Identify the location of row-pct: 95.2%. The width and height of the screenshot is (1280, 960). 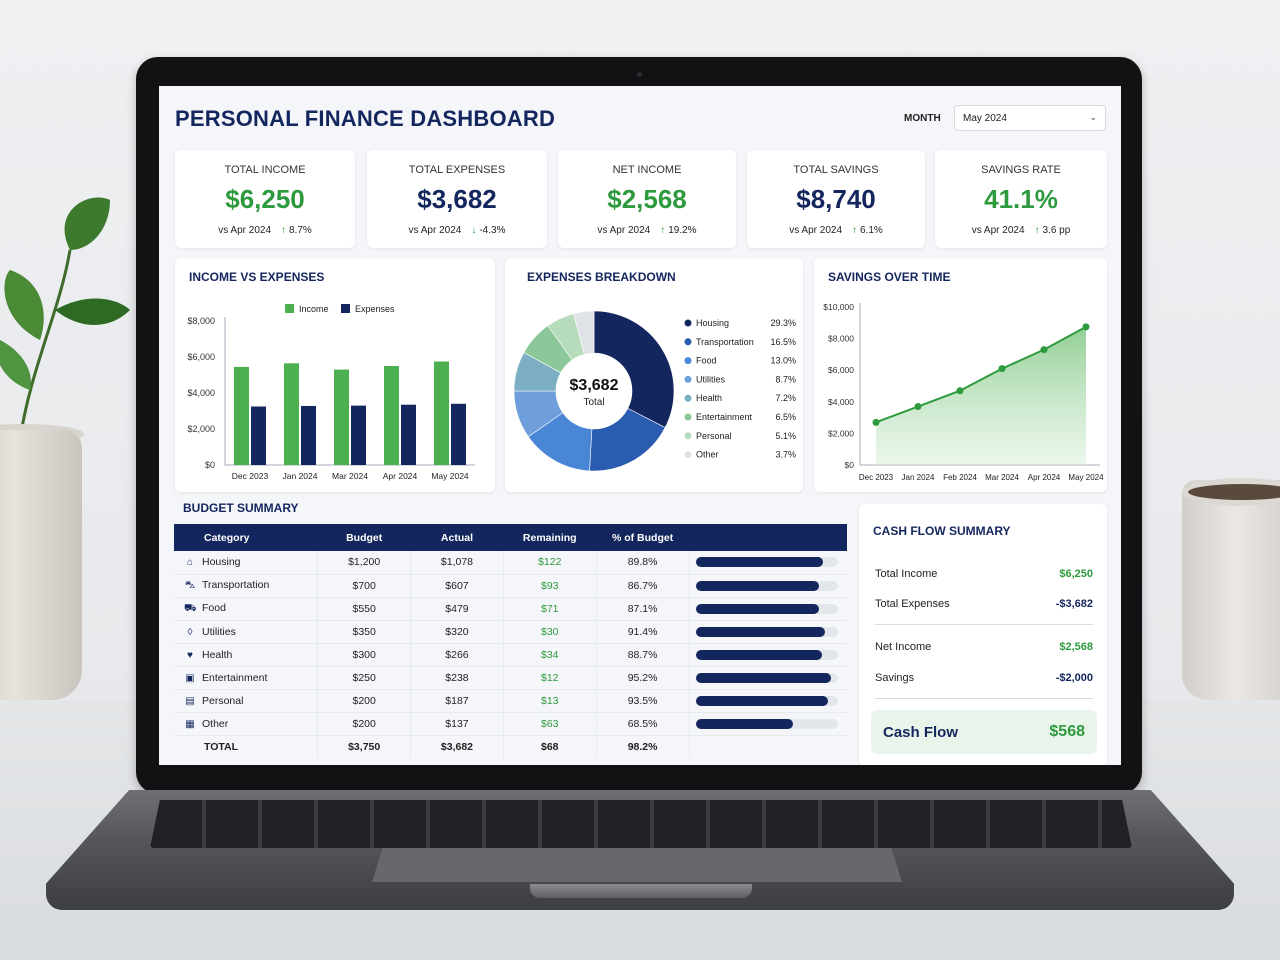
(642, 678).